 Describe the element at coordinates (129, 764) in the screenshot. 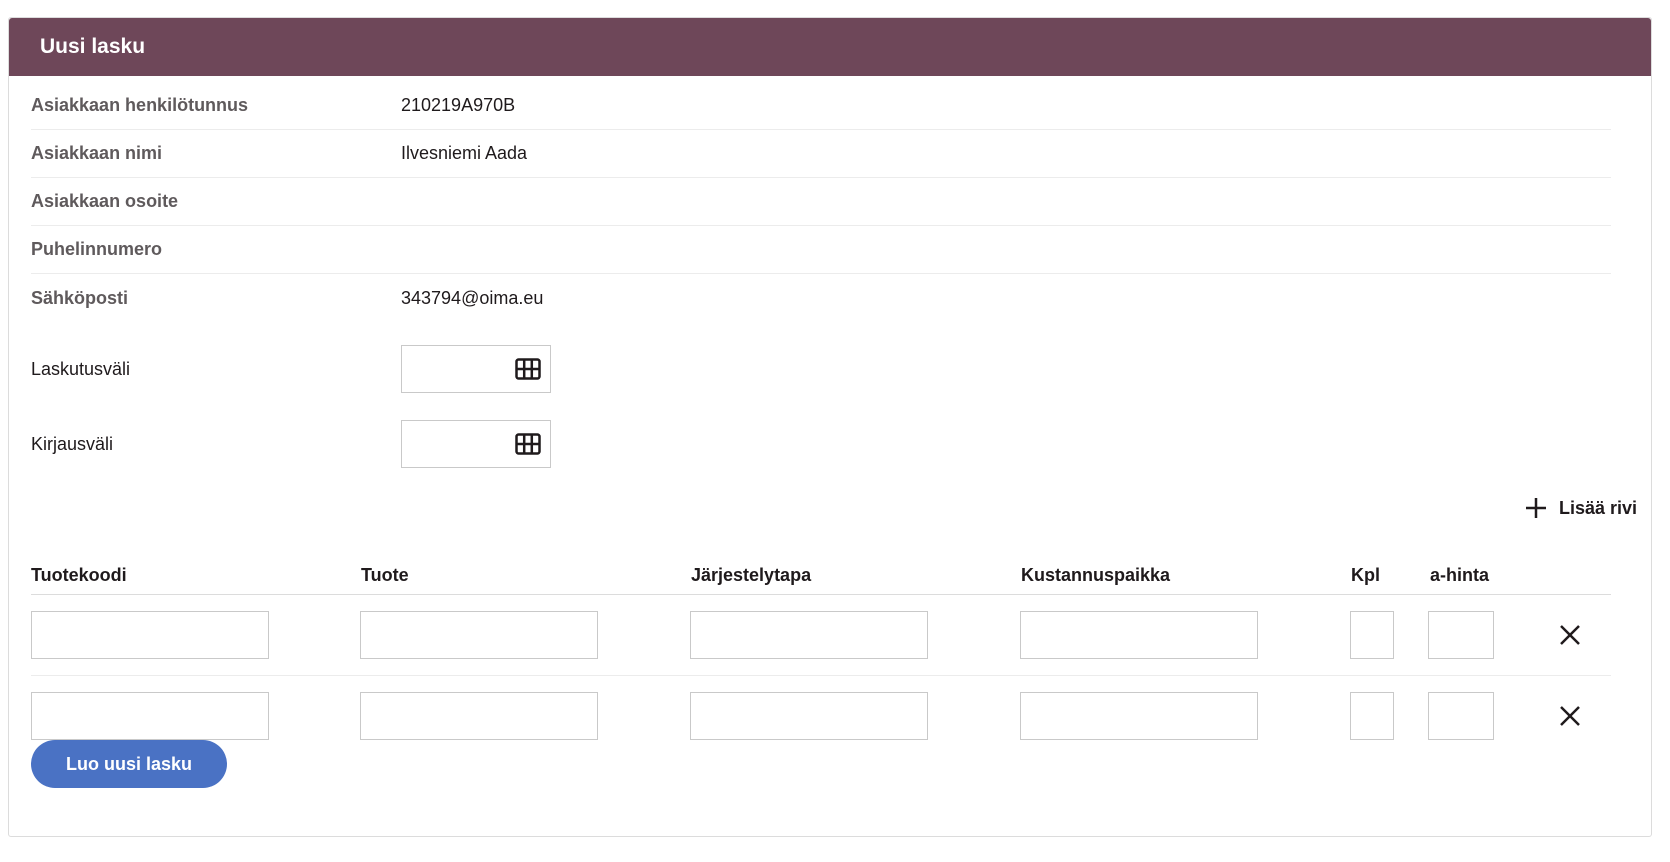

I see `create-invoice-button: Luo uusi lasku` at that location.